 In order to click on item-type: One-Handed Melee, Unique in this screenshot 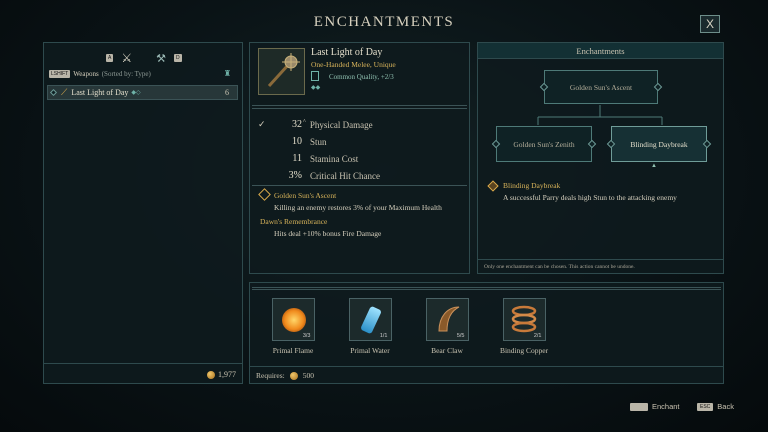, I will do `click(353, 64)`.